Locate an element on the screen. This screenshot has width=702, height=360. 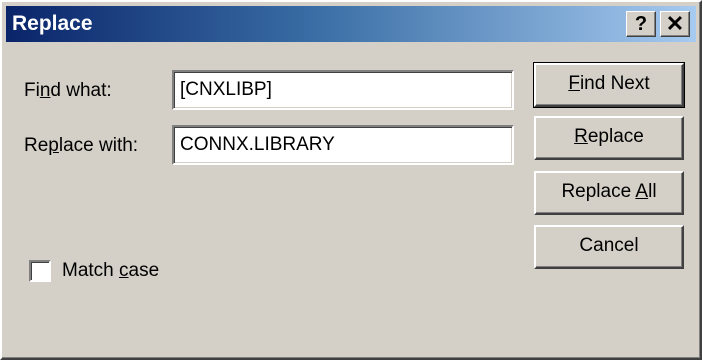
replace-button: Replace is located at coordinates (609, 138).